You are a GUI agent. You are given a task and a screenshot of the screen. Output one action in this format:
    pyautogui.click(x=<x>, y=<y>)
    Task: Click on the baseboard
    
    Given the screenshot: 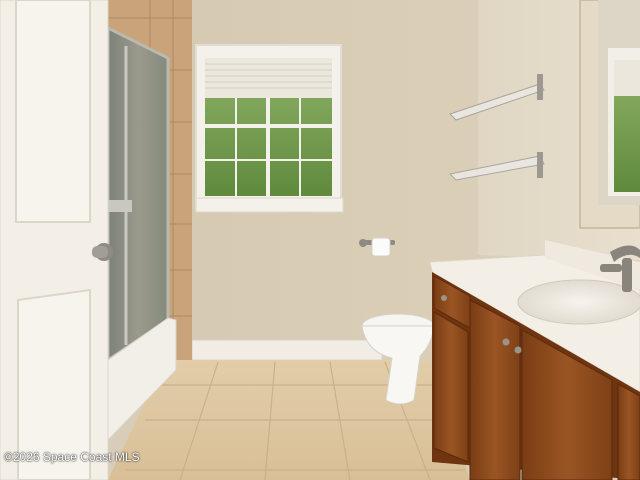 What is the action you would take?
    pyautogui.click(x=287, y=350)
    